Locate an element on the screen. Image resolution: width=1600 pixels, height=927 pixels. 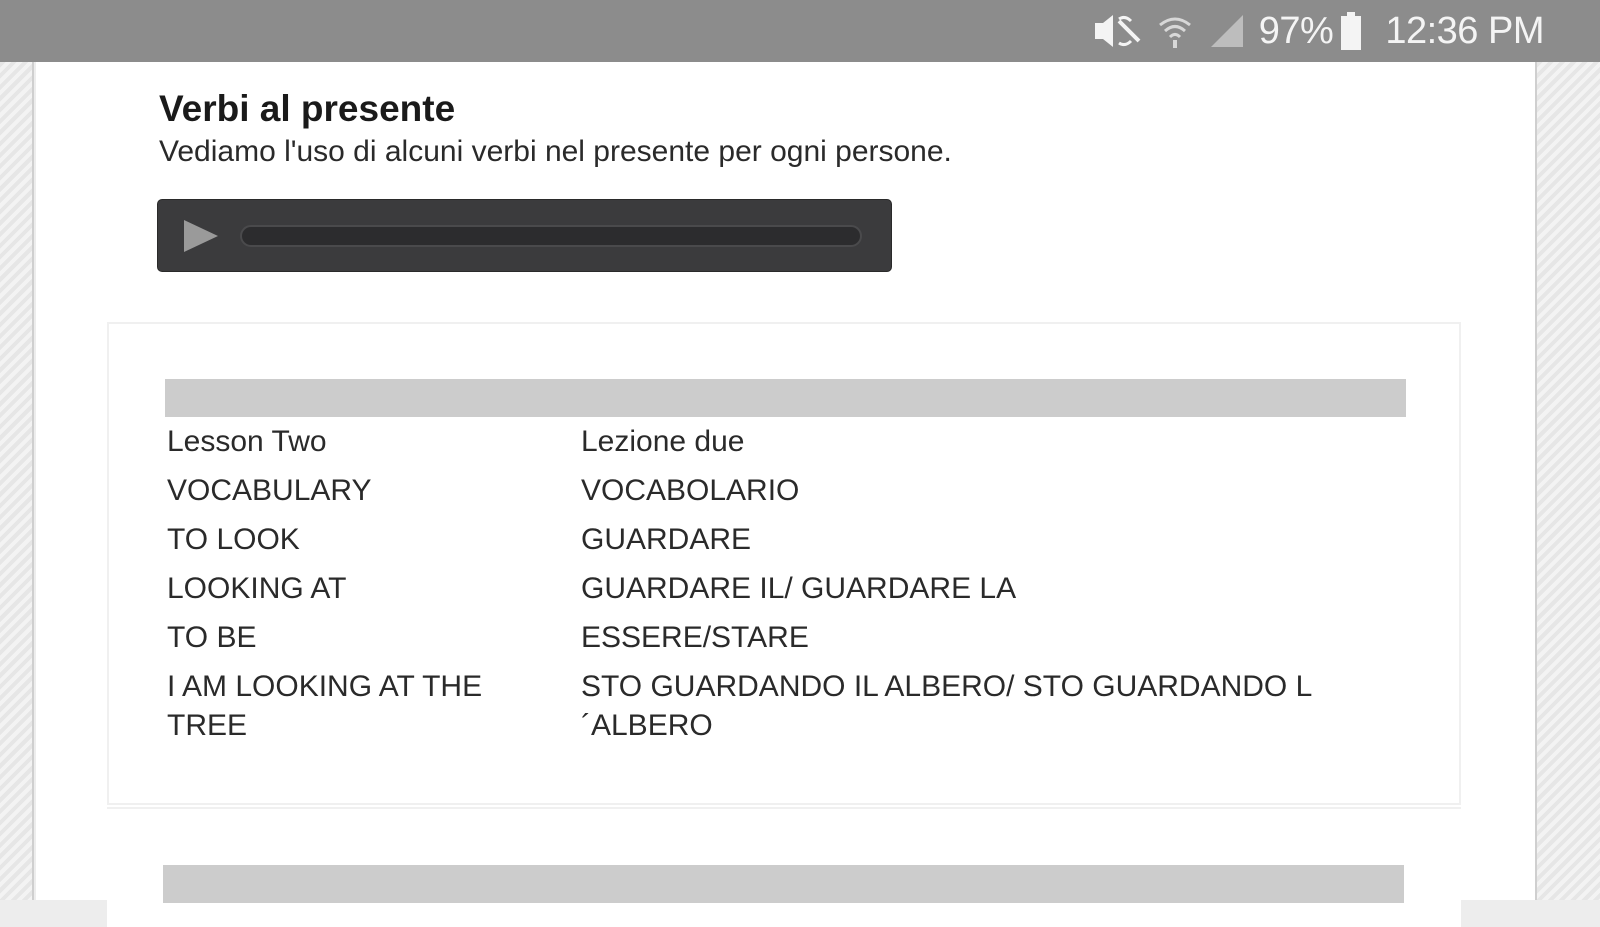
page-title: Verbi al presente is located at coordinates (307, 108).